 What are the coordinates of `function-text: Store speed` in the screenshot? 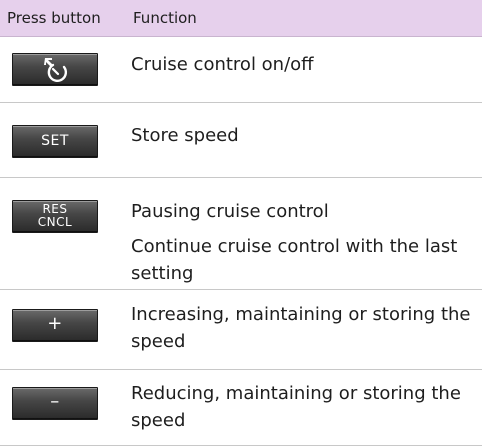 It's located at (185, 135).